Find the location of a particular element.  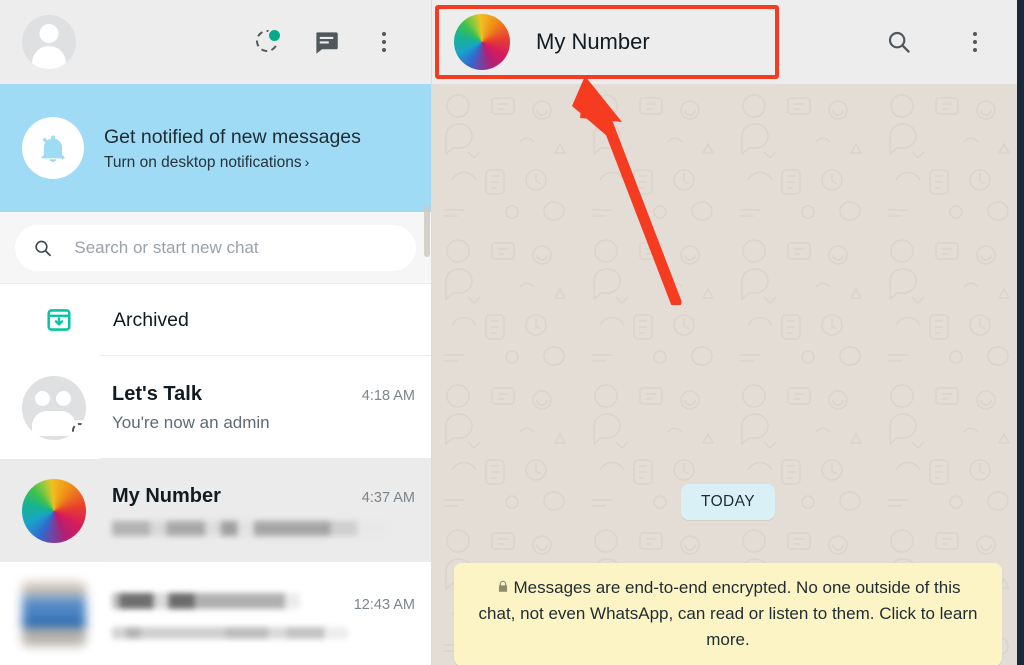

chat-preview: You're now an admin is located at coordinates (191, 422).